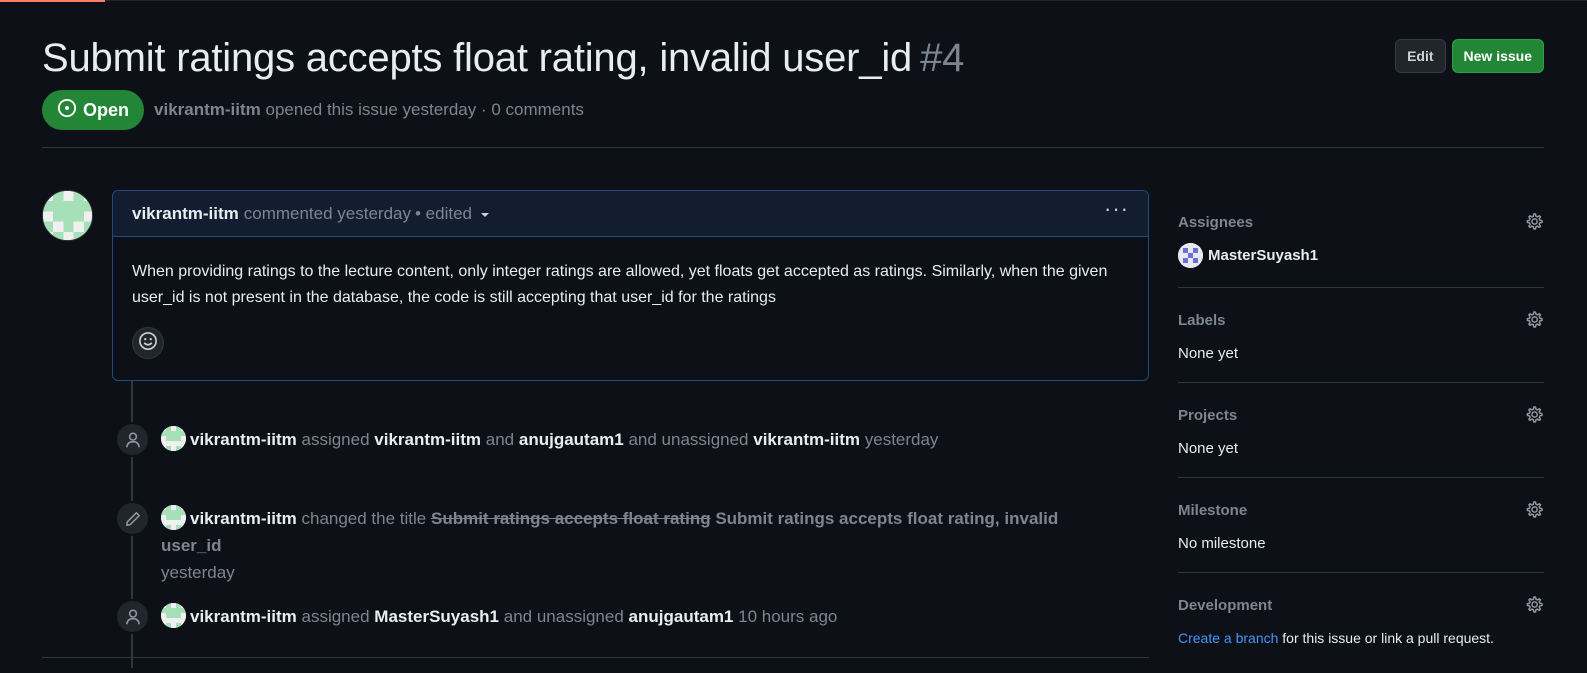  I want to click on issue-number: #4, so click(942, 58).